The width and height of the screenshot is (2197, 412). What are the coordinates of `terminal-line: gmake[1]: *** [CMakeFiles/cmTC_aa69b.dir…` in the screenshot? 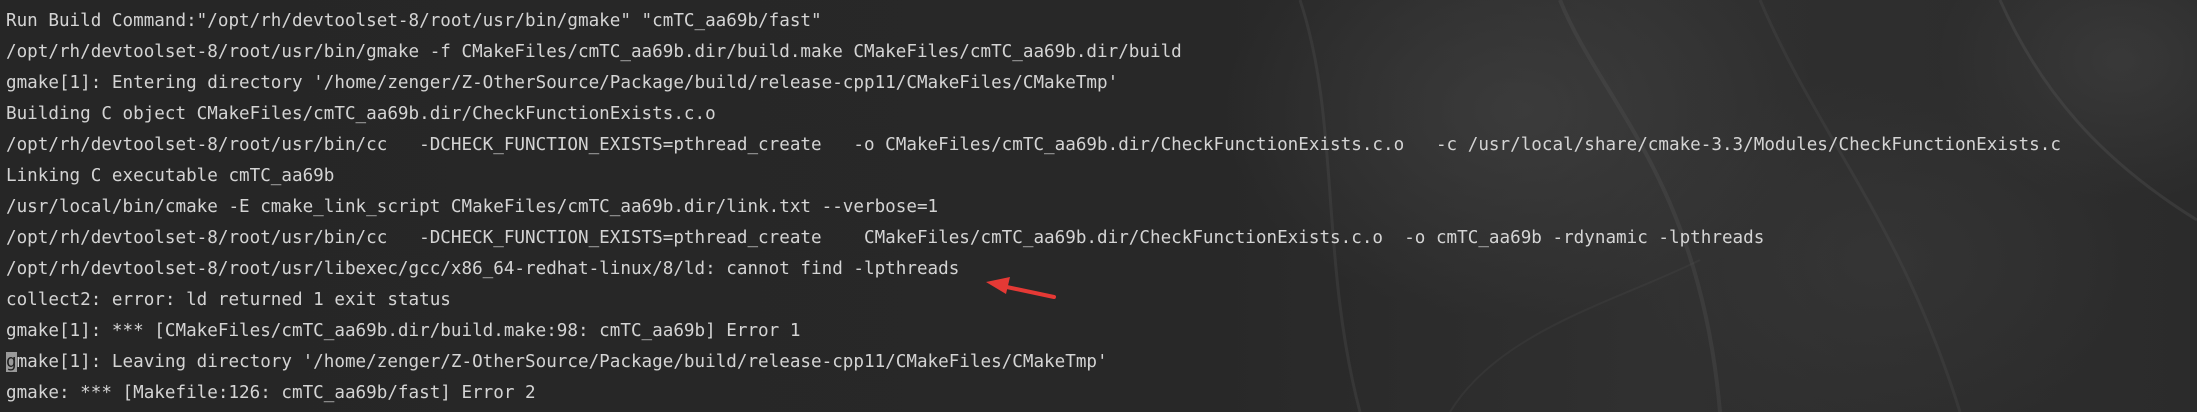 It's located at (1033, 331).